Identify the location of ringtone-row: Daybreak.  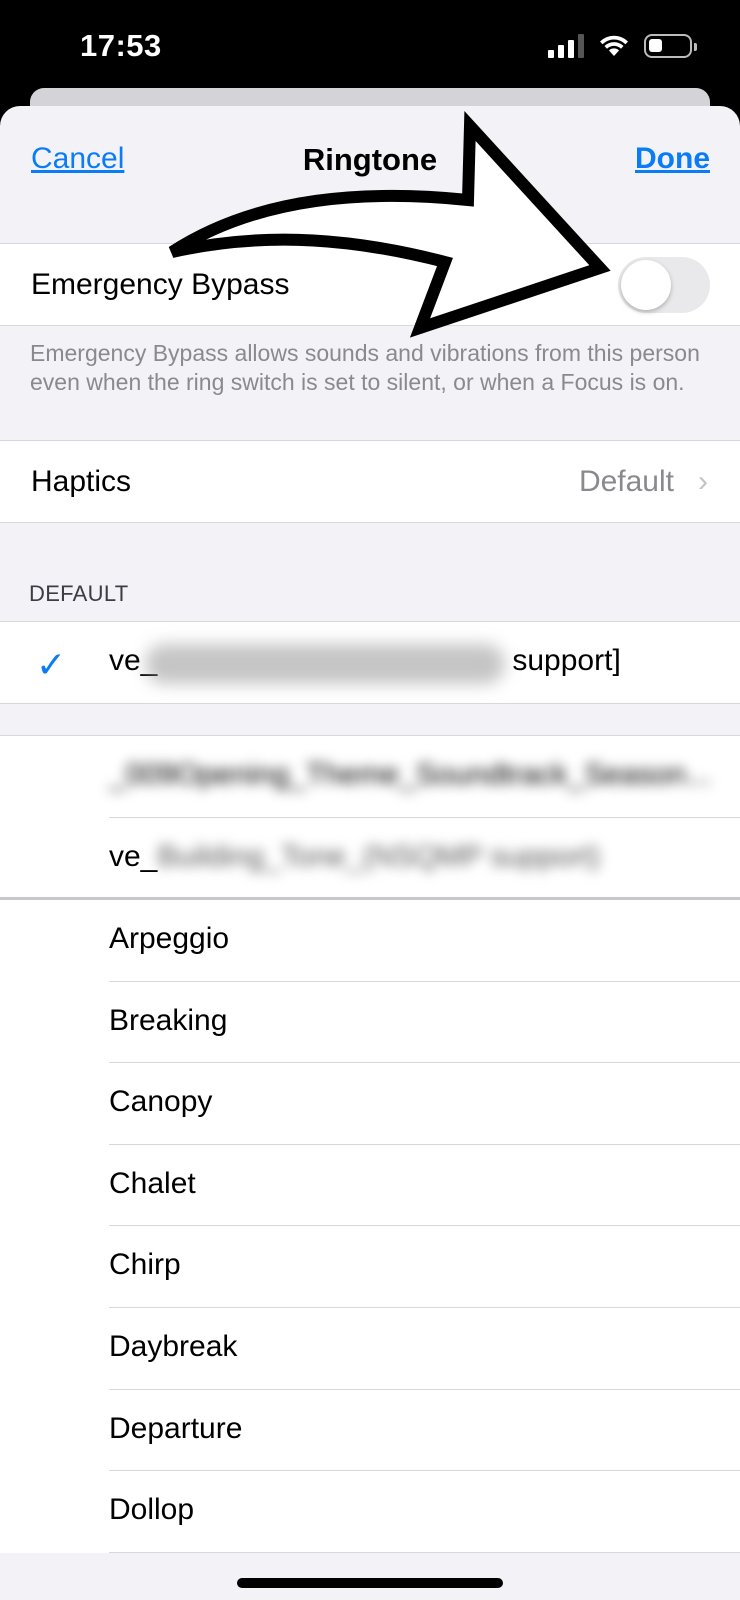
(370, 1349).